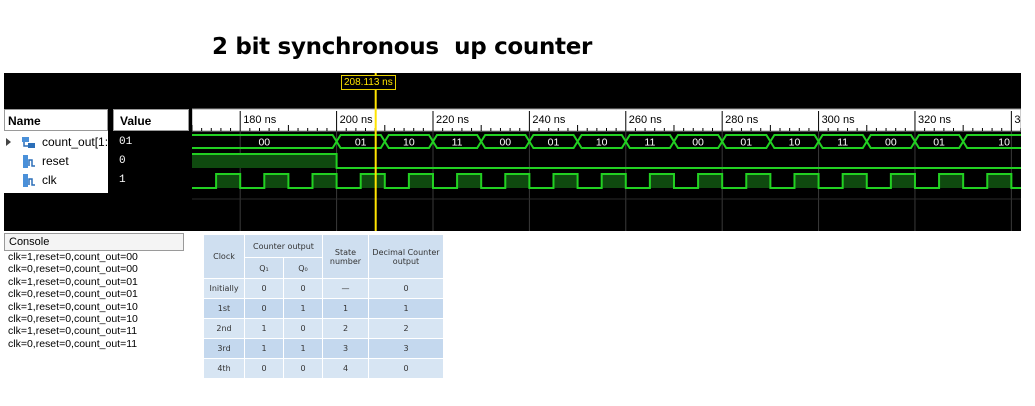 The image size is (1035, 406). I want to click on table-cell-clock: 2nd, so click(224, 328).